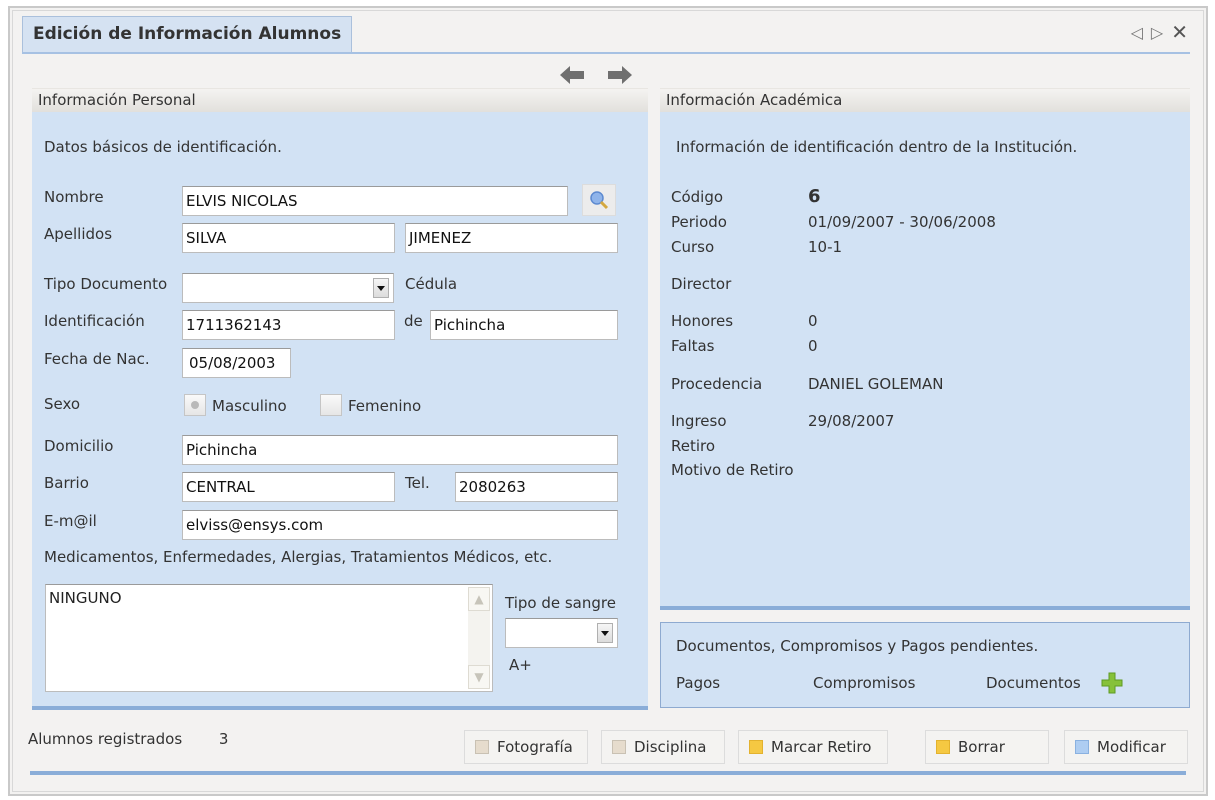  I want to click on registered-label: Alumnos registrados, so click(105, 739).